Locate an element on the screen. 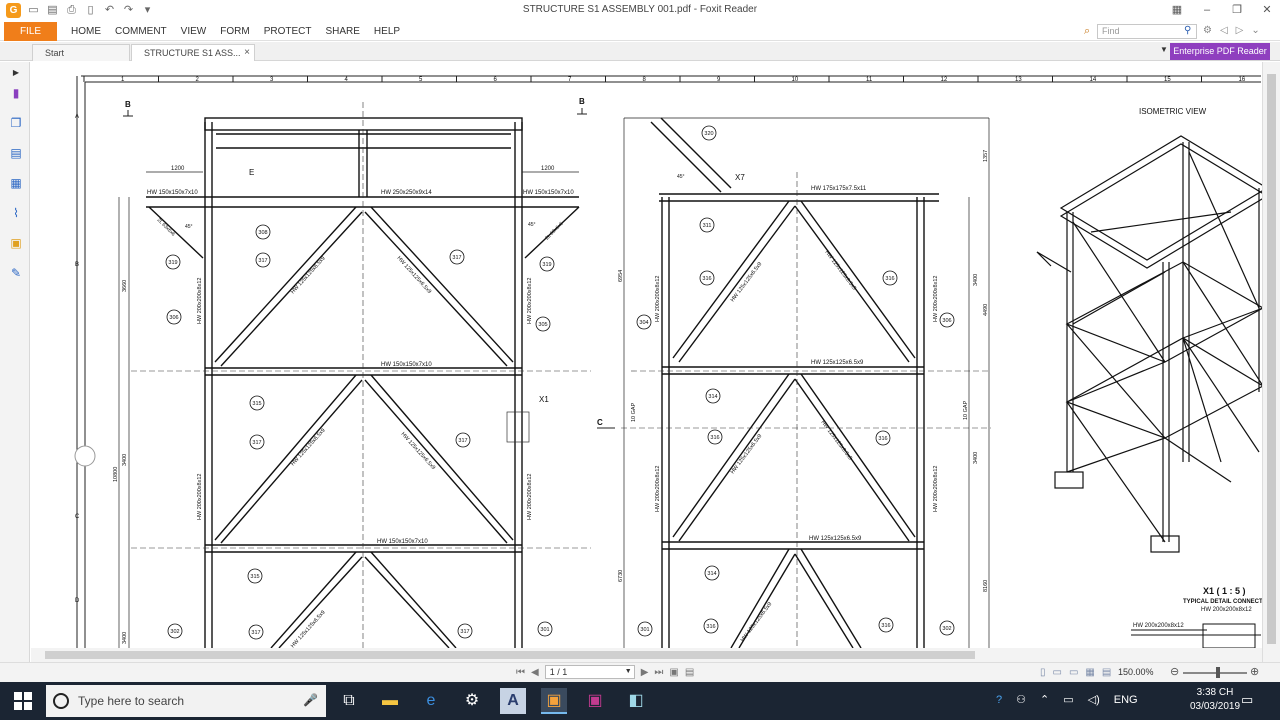  expand-panel-icon: ▶ is located at coordinates (16, 73).